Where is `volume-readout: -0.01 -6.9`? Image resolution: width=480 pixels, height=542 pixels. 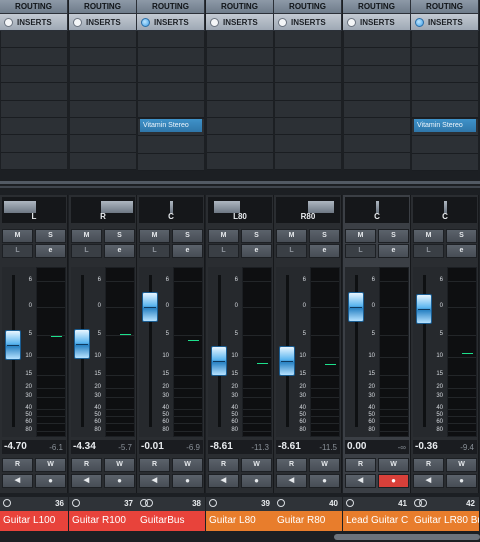
volume-readout: -0.01 -6.9 is located at coordinates (171, 447).